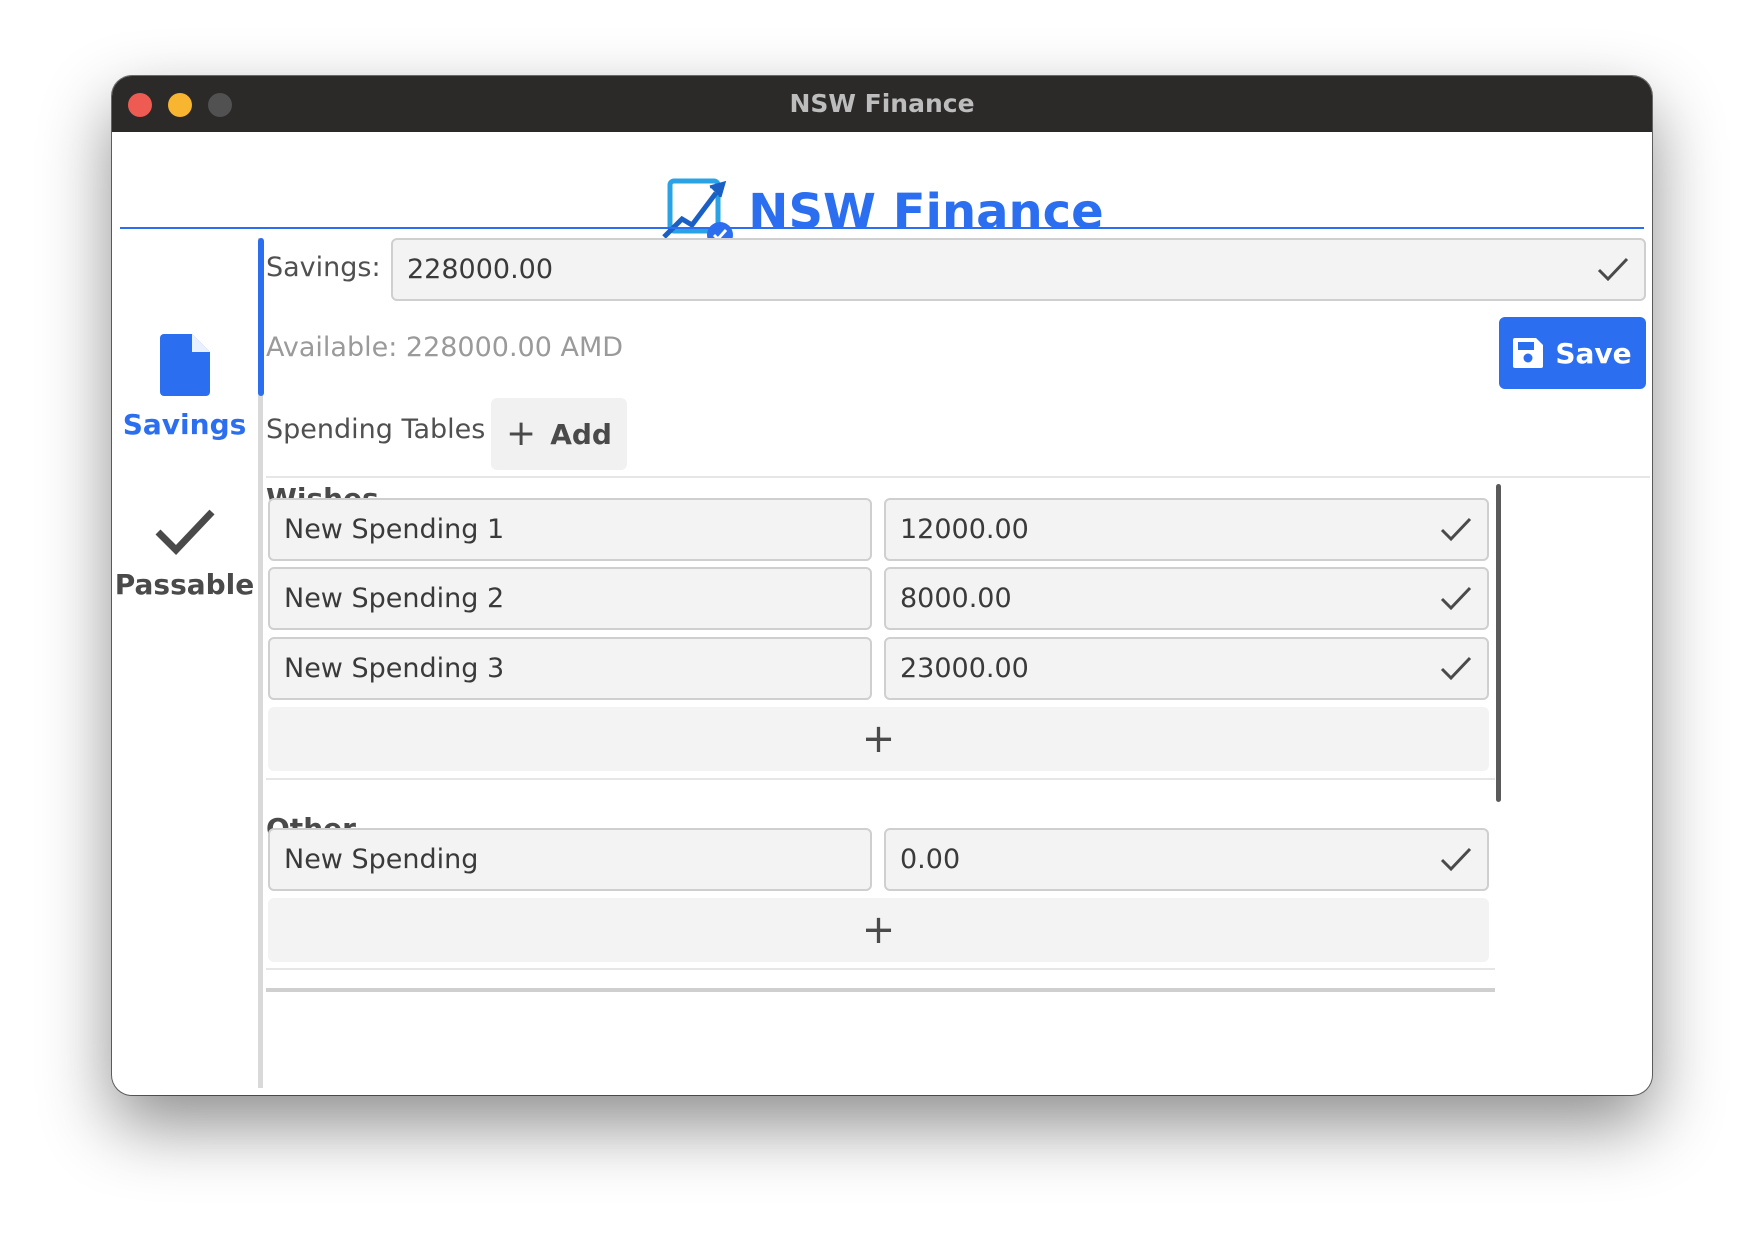 Image resolution: width=1764 pixels, height=1244 pixels. I want to click on window-title: NSW Finance, so click(882, 103).